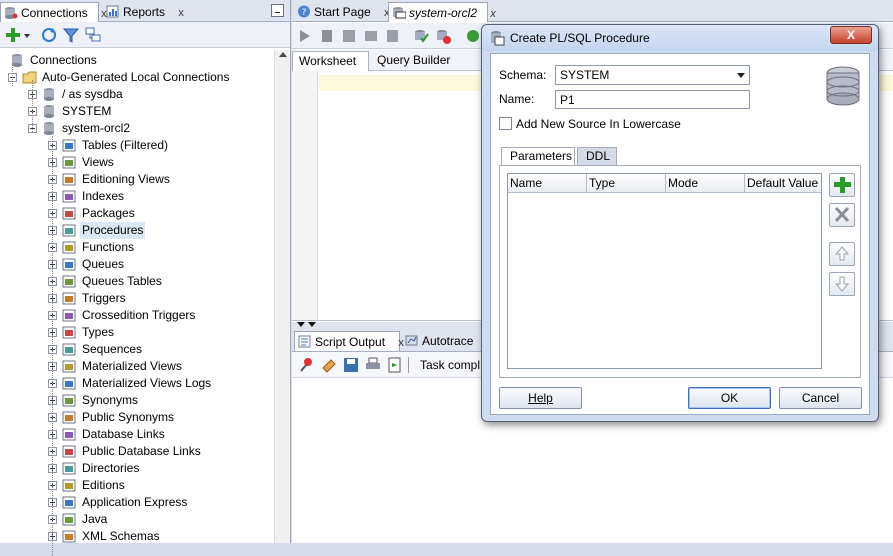 The image size is (893, 556). What do you see at coordinates (121, 536) in the screenshot?
I see `tree-item-label: XML Schemas` at bounding box center [121, 536].